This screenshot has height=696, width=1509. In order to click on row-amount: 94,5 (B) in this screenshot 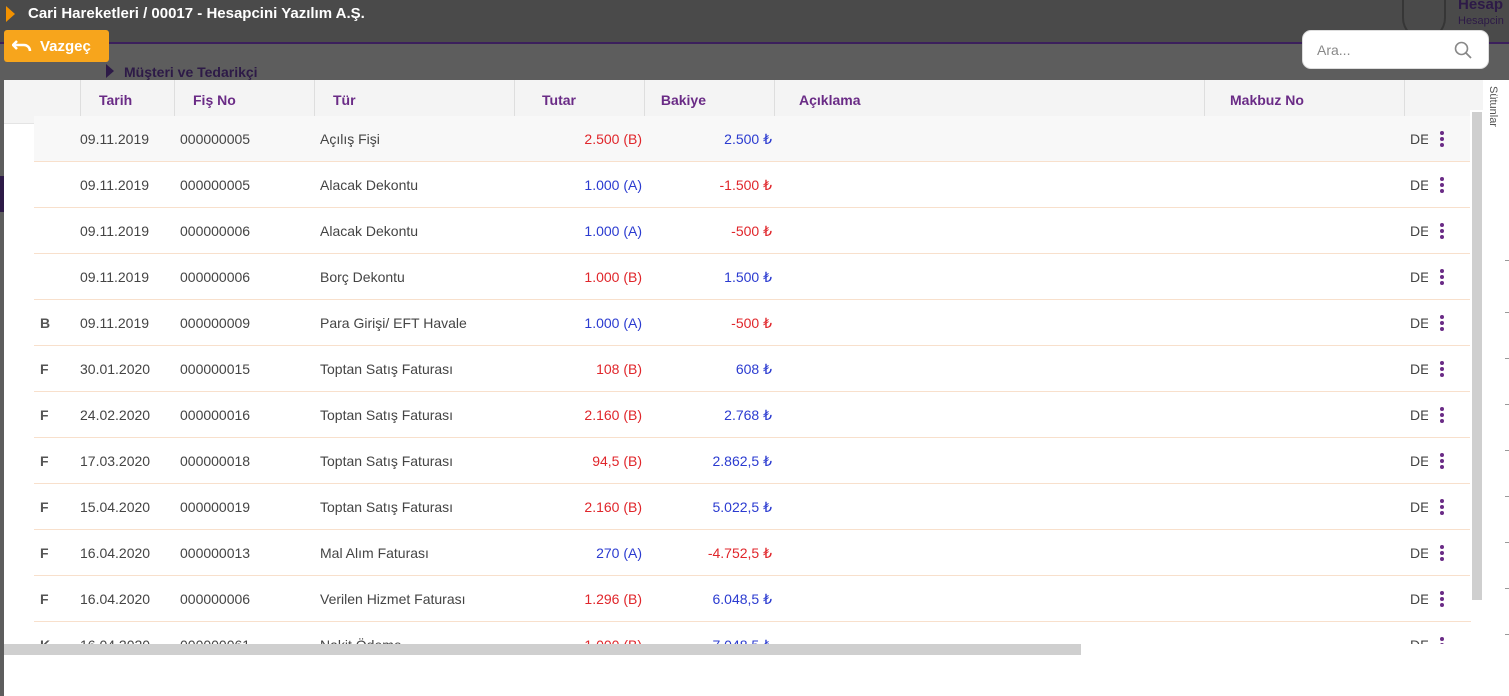, I will do `click(617, 461)`.